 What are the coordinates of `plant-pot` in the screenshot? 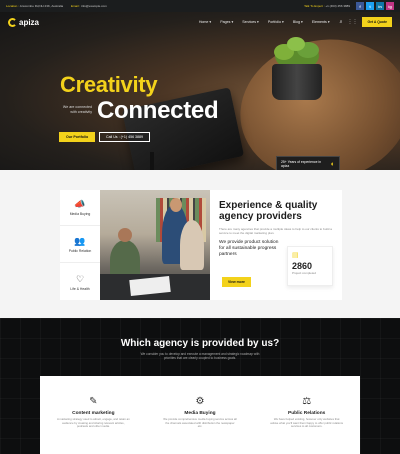 It's located at (297, 82).